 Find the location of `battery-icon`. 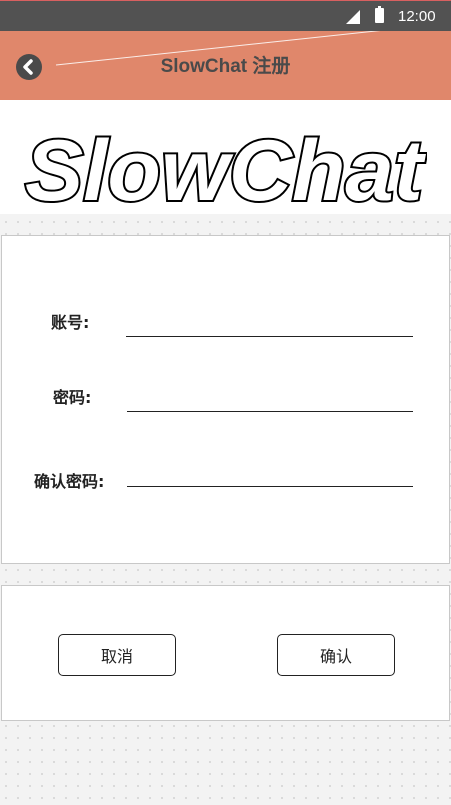

battery-icon is located at coordinates (379, 14).